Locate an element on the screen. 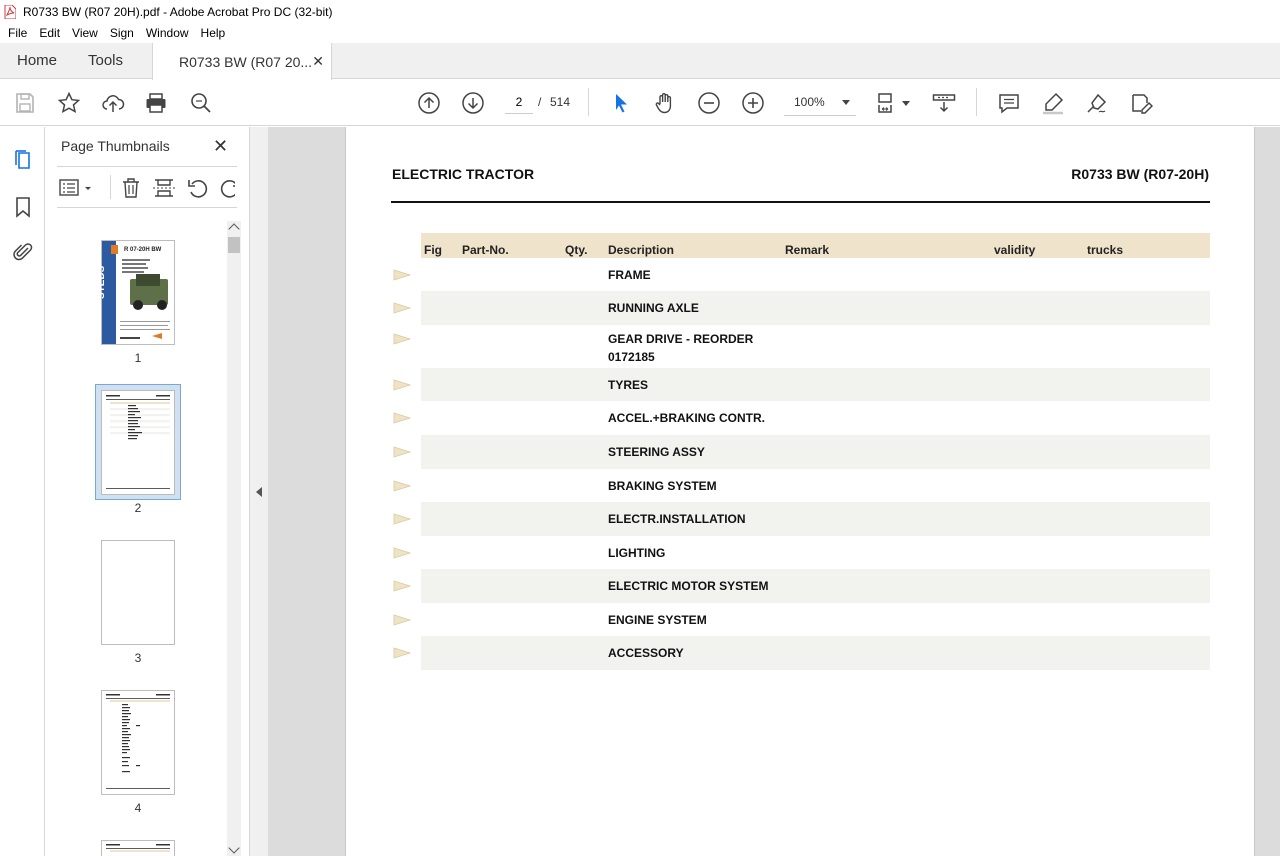 This screenshot has height=856, width=1280. scroll-up-icon is located at coordinates (234, 229).